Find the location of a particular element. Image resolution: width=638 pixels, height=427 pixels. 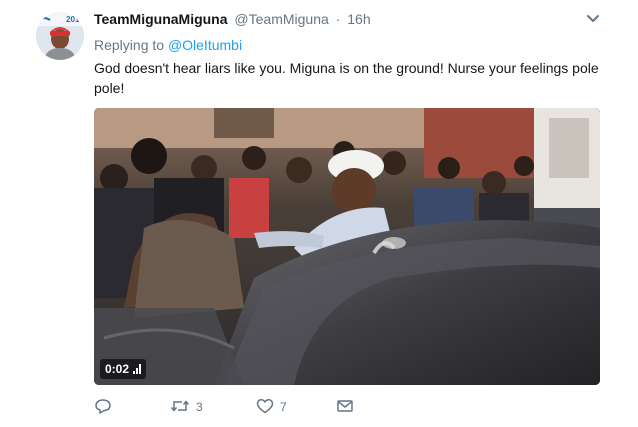

display-name: TeamMigunaMiguna is located at coordinates (161, 19).